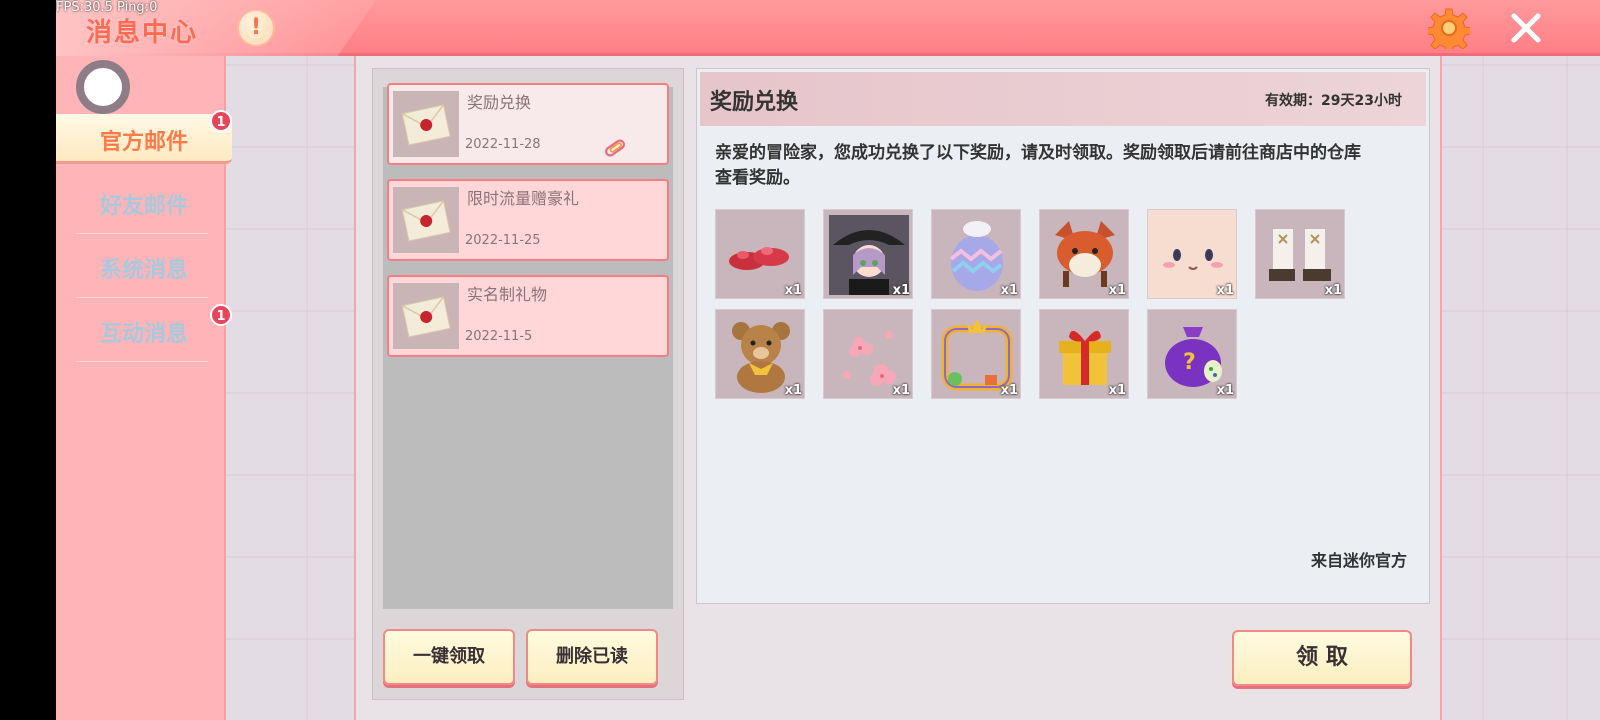  What do you see at coordinates (828, 28) in the screenshot?
I see `top-bar: 消息中心 !` at bounding box center [828, 28].